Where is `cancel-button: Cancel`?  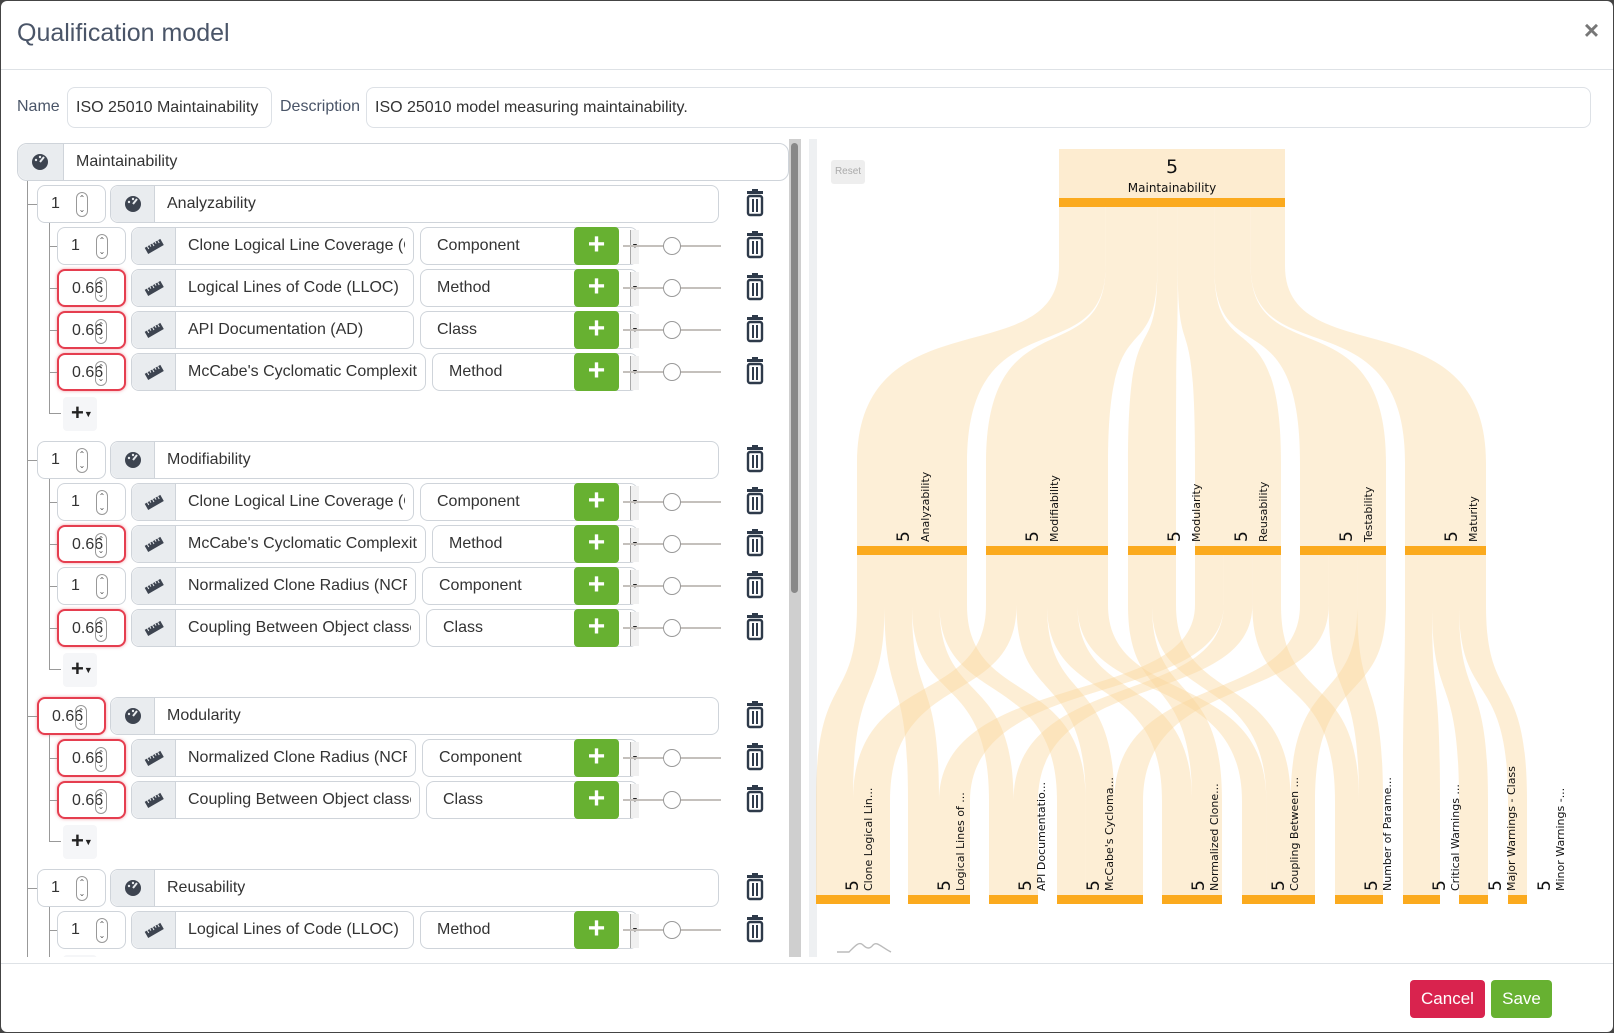
cancel-button: Cancel is located at coordinates (1447, 999).